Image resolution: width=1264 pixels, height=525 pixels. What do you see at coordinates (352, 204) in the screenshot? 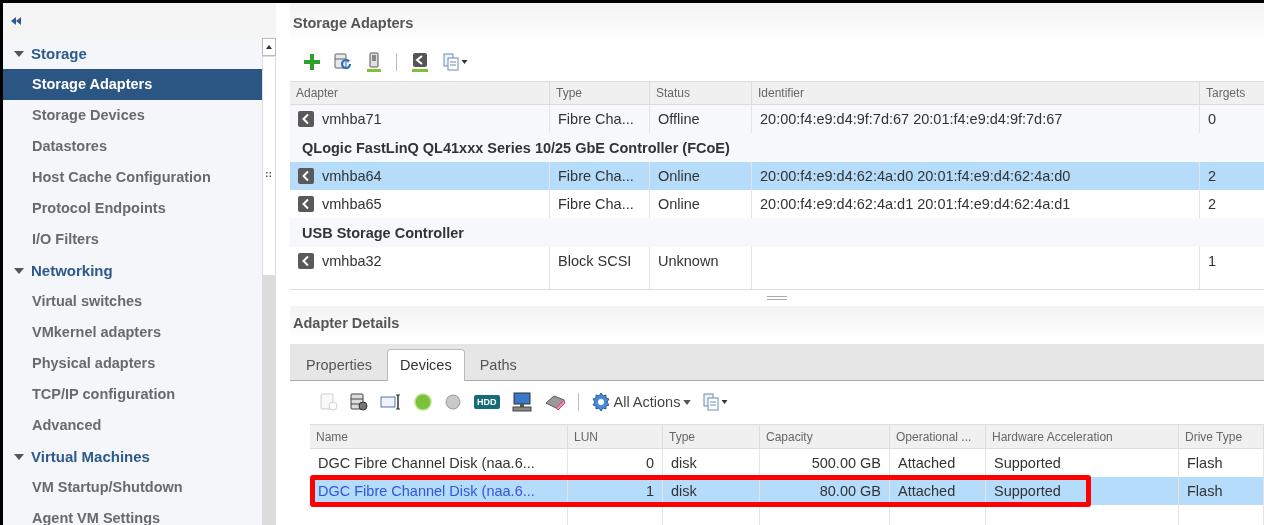
I see `table-cell: vmhba65` at bounding box center [352, 204].